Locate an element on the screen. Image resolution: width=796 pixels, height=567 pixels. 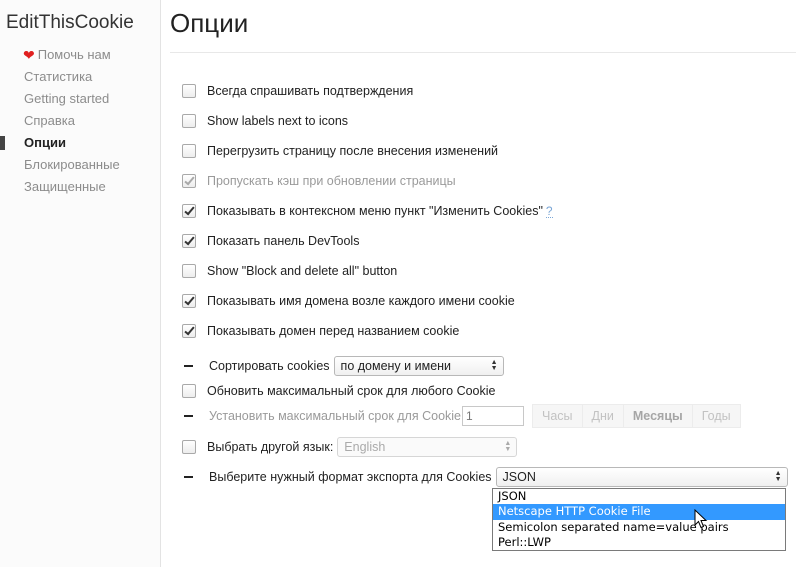
sidebar-item-help: Справка is located at coordinates (80, 121).